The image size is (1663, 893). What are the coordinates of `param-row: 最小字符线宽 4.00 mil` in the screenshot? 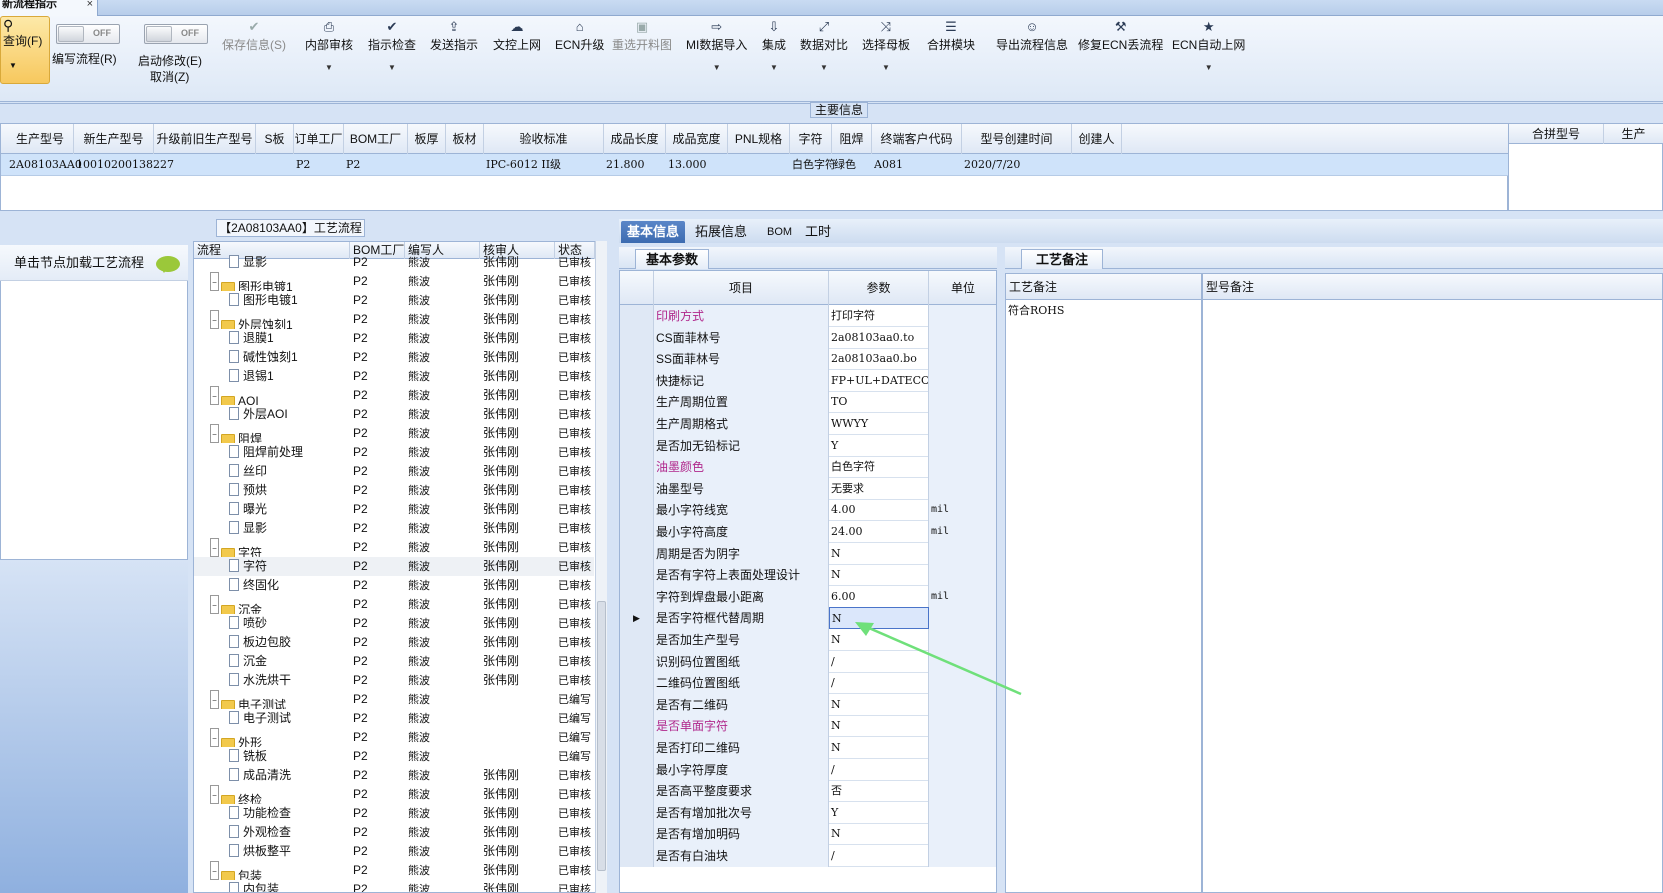 It's located at (808, 510).